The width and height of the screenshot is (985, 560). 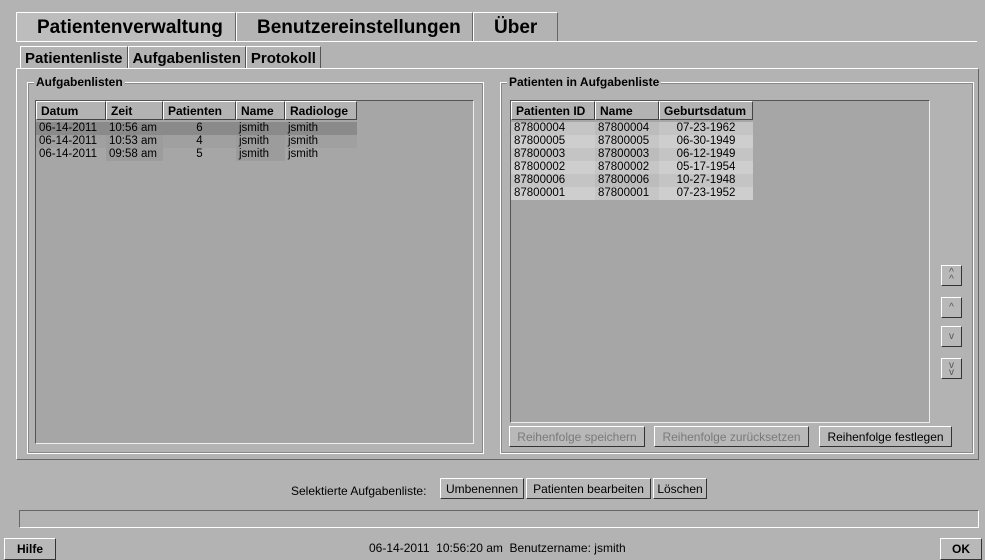 What do you see at coordinates (134, 110) in the screenshot?
I see `col-zeit: Zeit` at bounding box center [134, 110].